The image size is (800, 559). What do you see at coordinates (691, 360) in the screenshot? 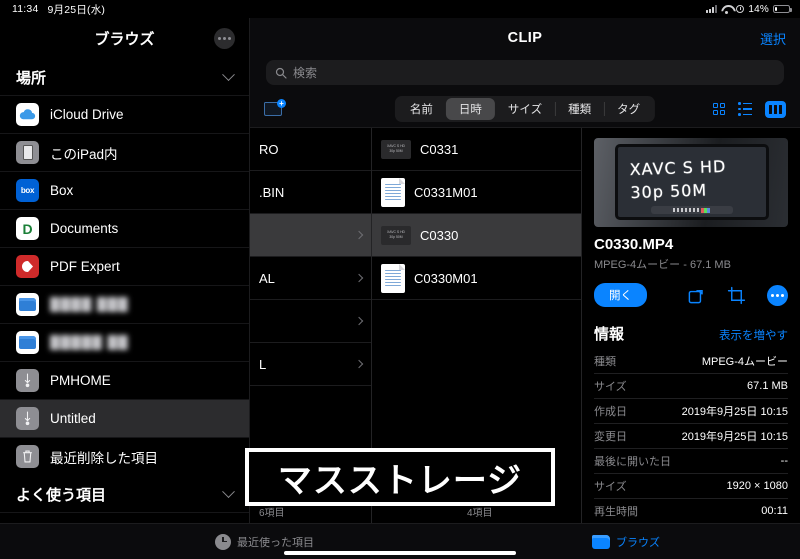
I see `info-row-kind: 種類 MPEG-4ムービー` at bounding box center [691, 360].